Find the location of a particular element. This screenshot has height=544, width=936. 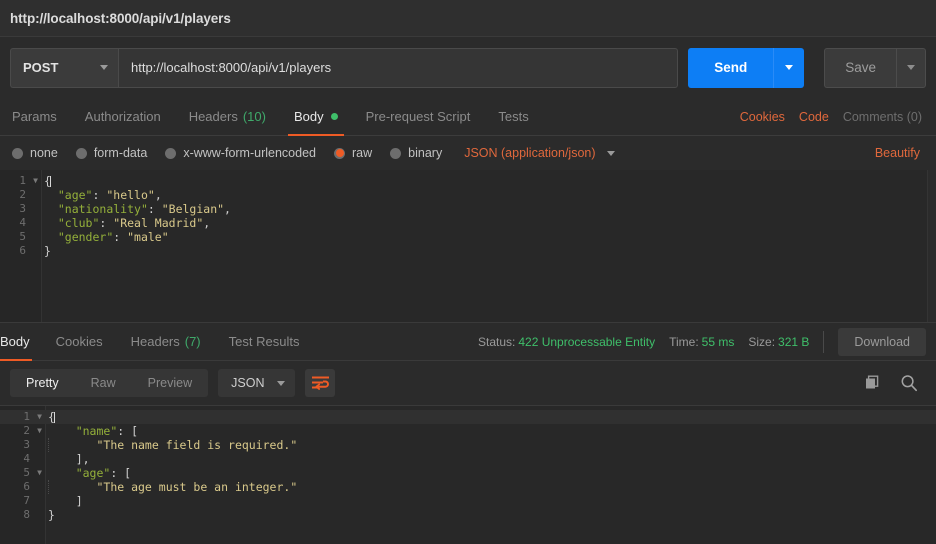

search-button is located at coordinates (909, 383).